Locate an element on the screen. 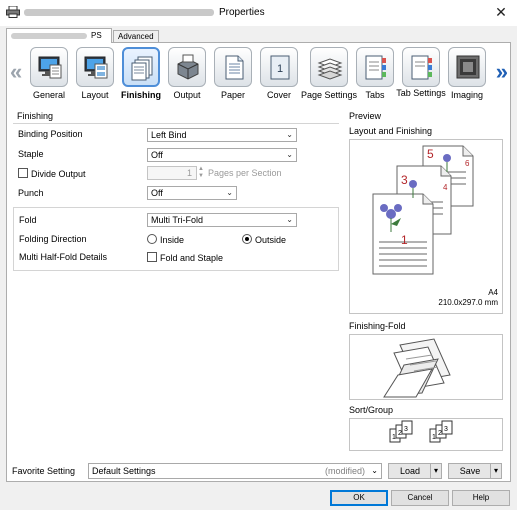 The image size is (517, 510). page-number: 1 is located at coordinates (404, 240).